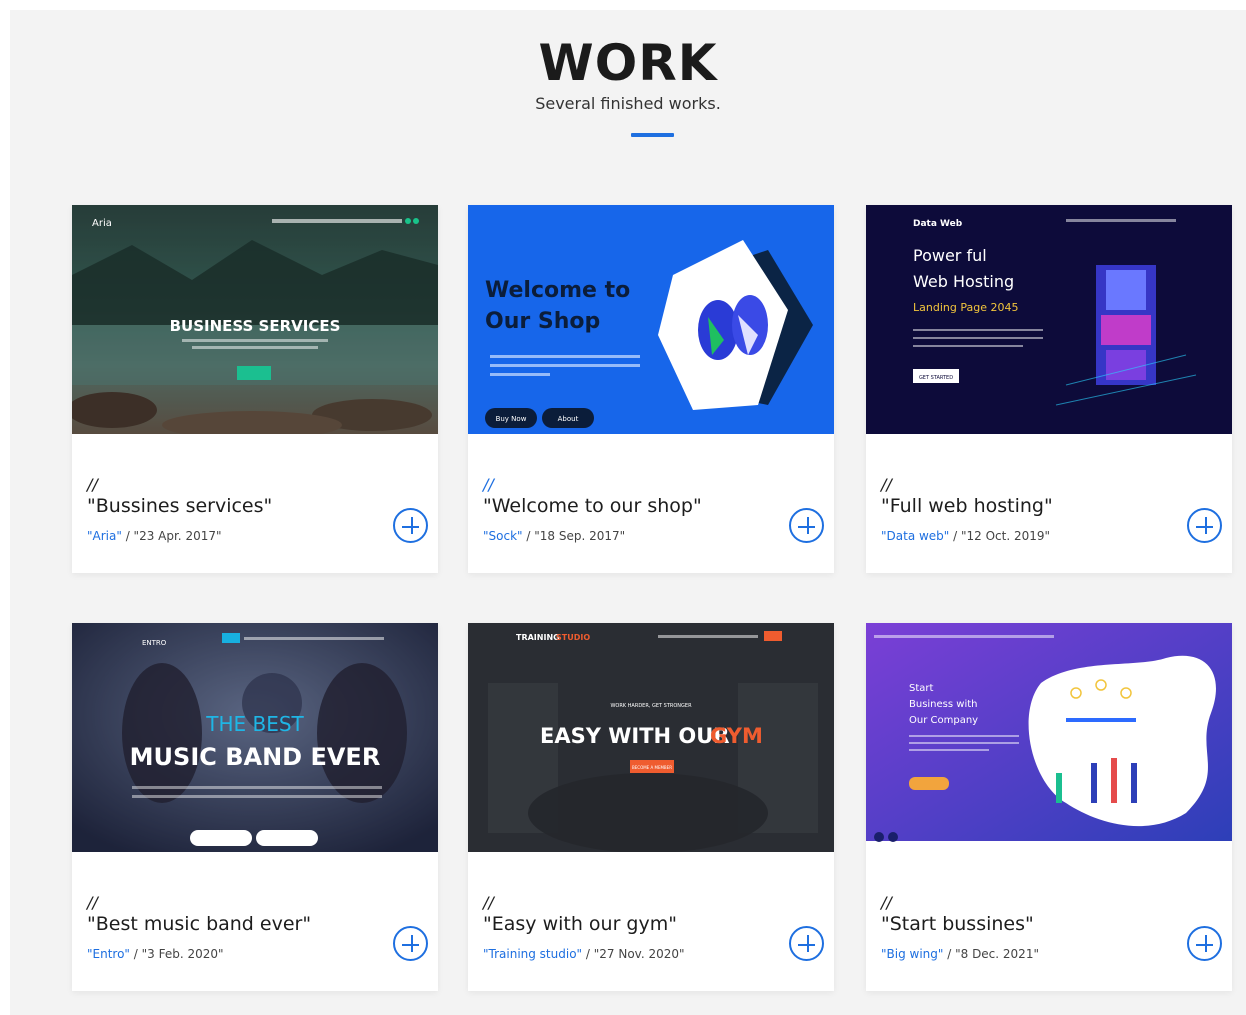  What do you see at coordinates (102, 223) in the screenshot?
I see `thumb-brand: Aria` at bounding box center [102, 223].